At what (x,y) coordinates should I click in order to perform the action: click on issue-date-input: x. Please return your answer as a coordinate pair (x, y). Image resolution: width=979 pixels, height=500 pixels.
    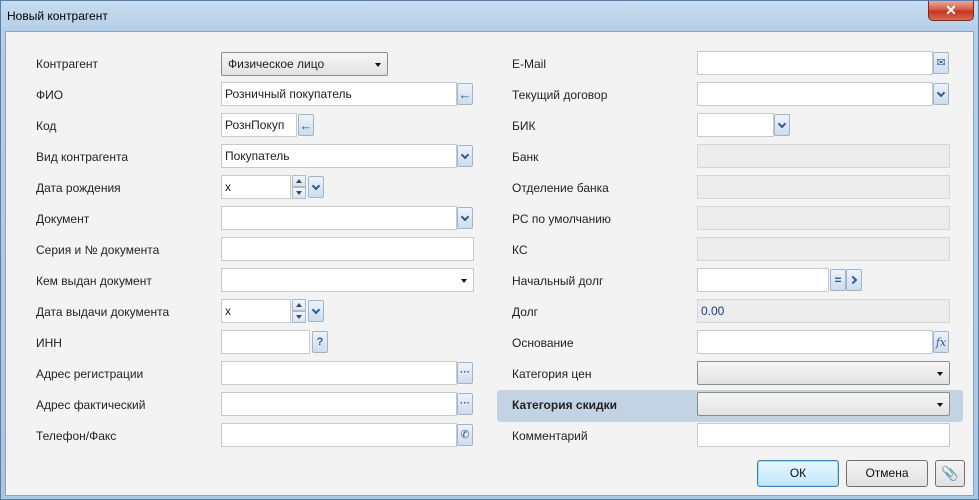
    Looking at the image, I should click on (256, 311).